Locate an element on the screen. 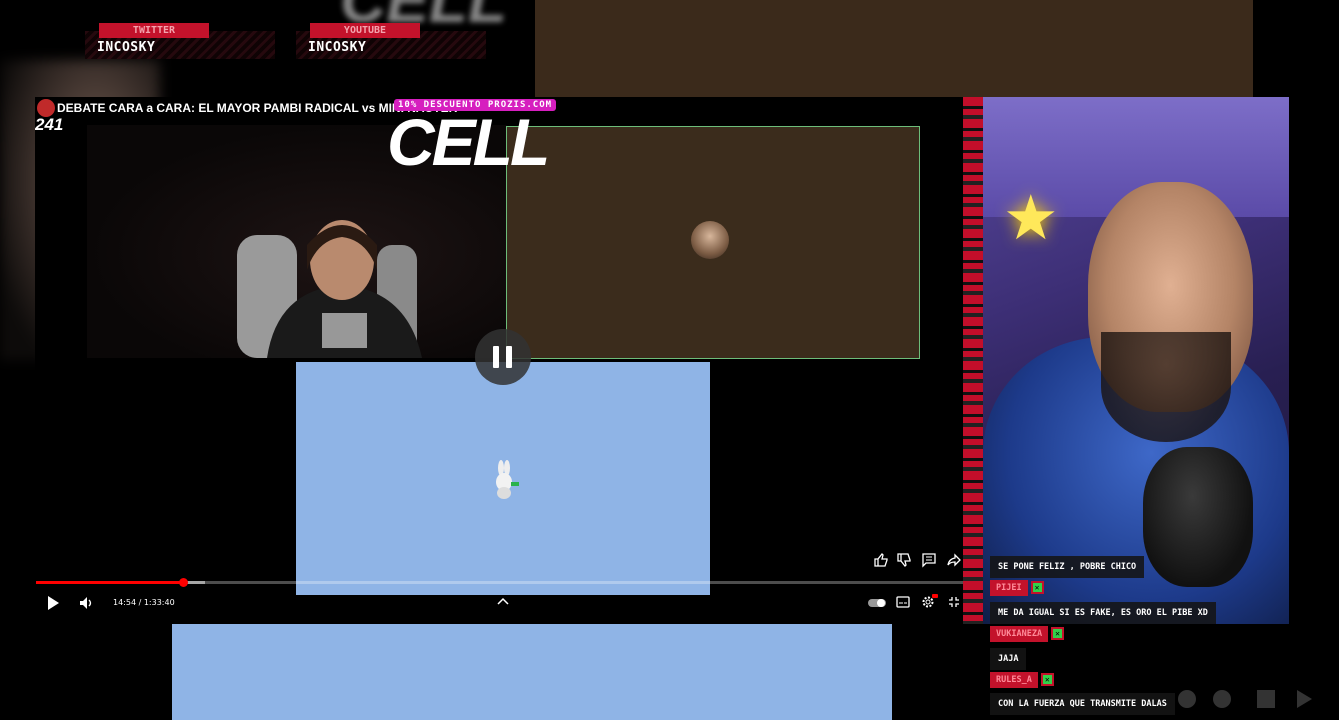 The height and width of the screenshot is (720, 1339). chevron-up-icon is located at coordinates (503, 601).